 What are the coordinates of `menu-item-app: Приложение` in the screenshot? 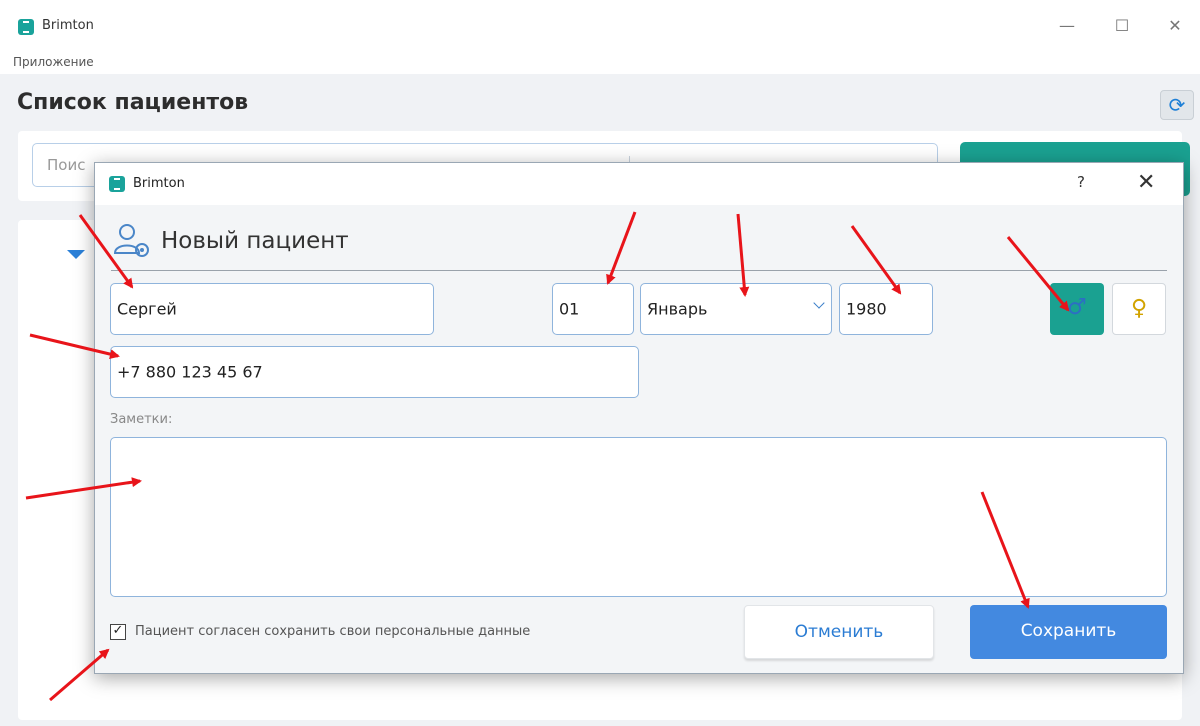 It's located at (53, 62).